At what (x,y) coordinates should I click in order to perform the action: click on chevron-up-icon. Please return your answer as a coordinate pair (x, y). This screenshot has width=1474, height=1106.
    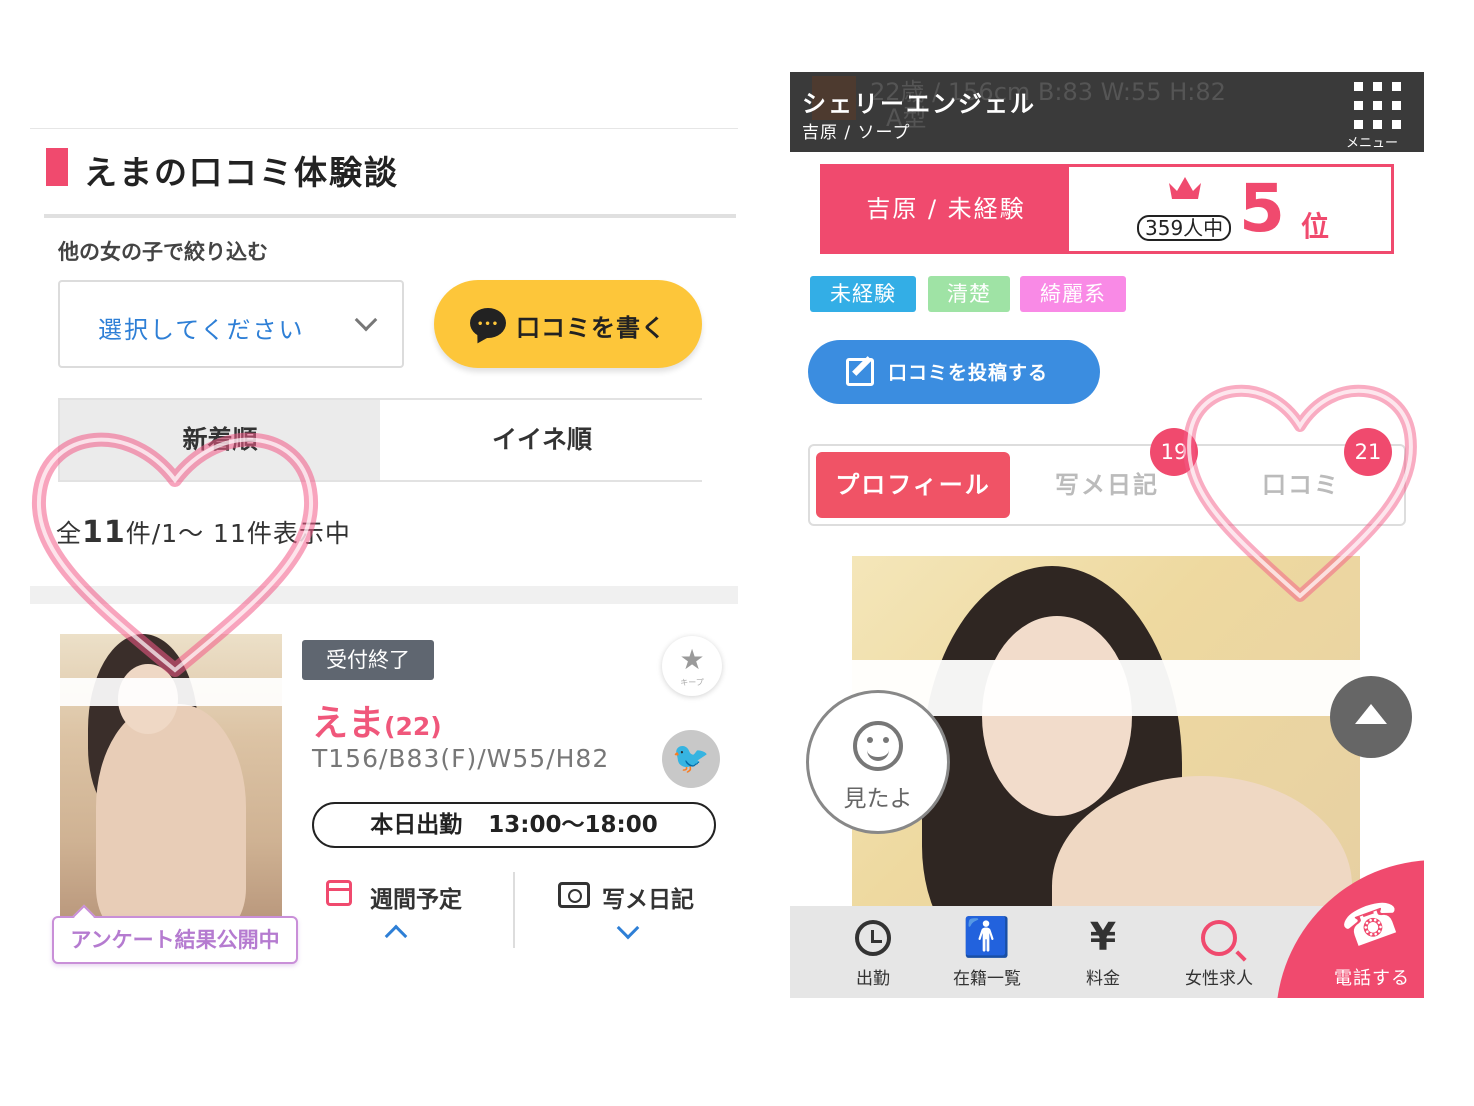
    Looking at the image, I should click on (396, 936).